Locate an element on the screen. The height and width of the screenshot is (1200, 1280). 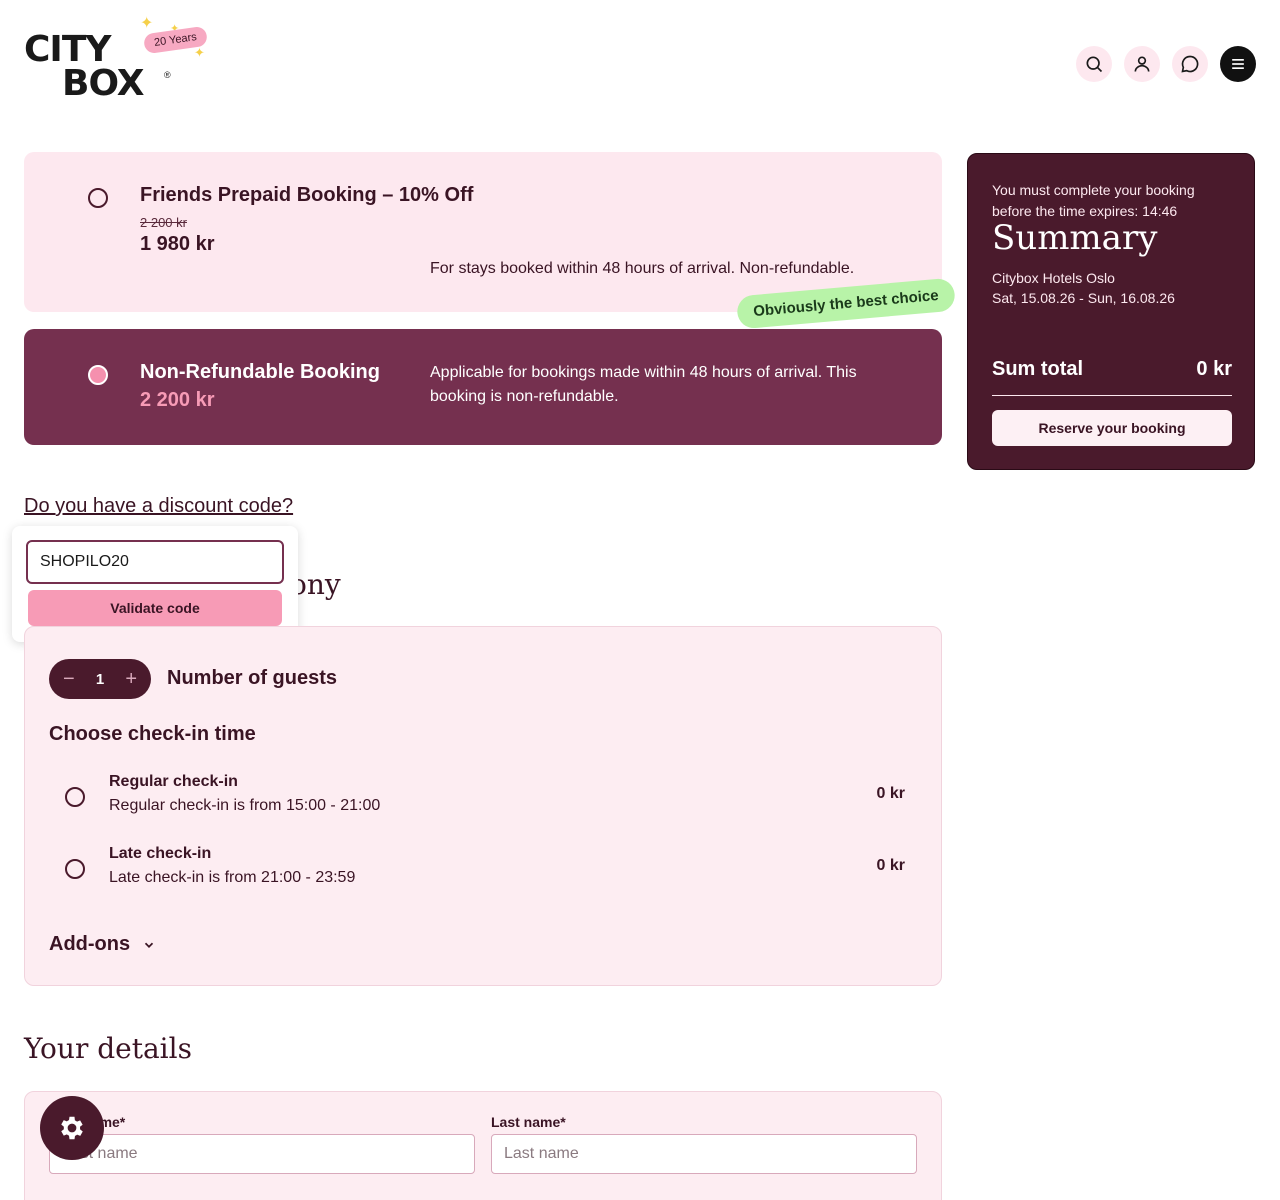
cookie-settings-button is located at coordinates (72, 1128).